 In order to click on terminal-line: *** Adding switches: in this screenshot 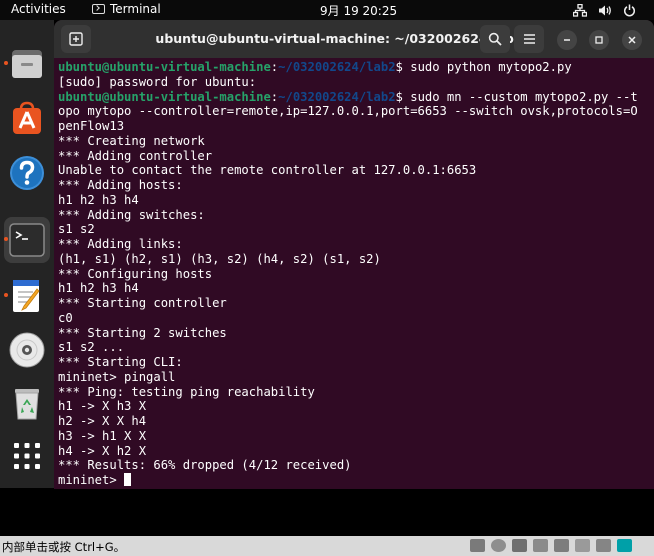, I will do `click(131, 214)`.